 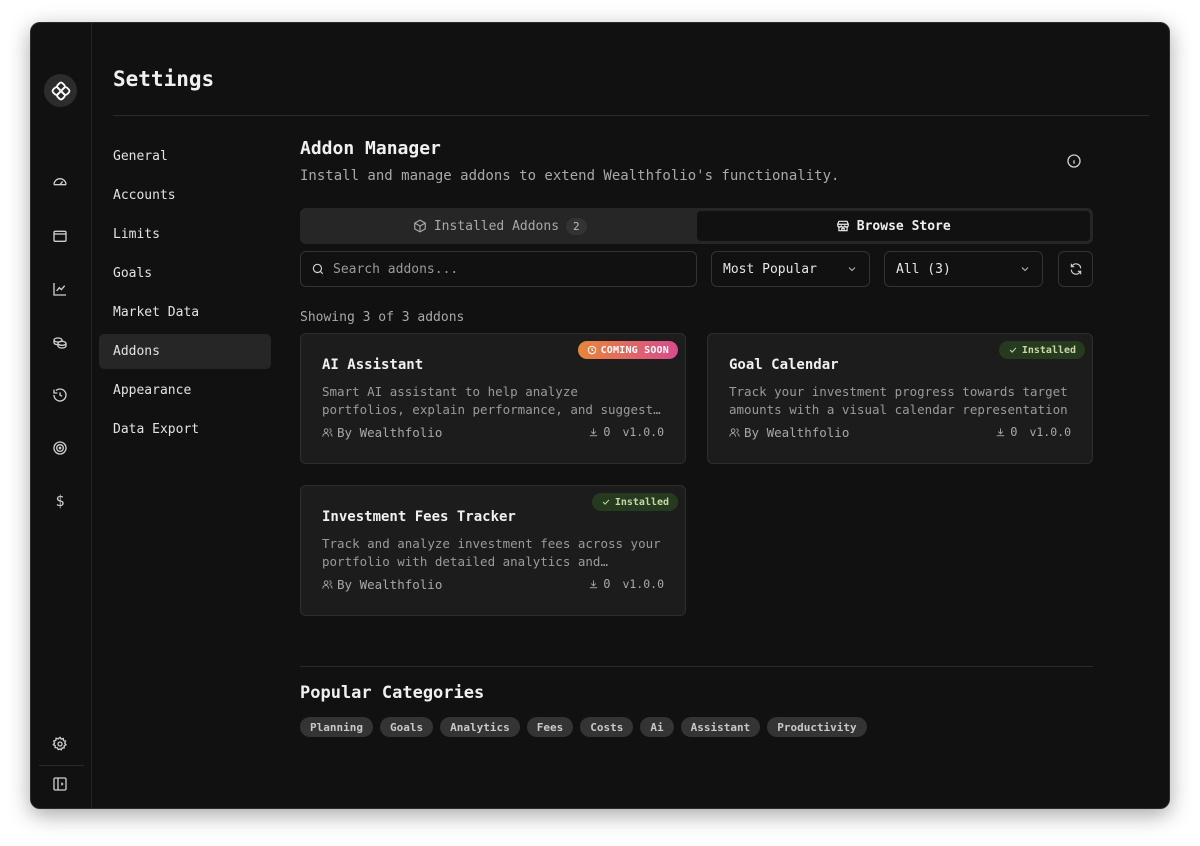 I want to click on chart-icon, so click(x=60, y=289).